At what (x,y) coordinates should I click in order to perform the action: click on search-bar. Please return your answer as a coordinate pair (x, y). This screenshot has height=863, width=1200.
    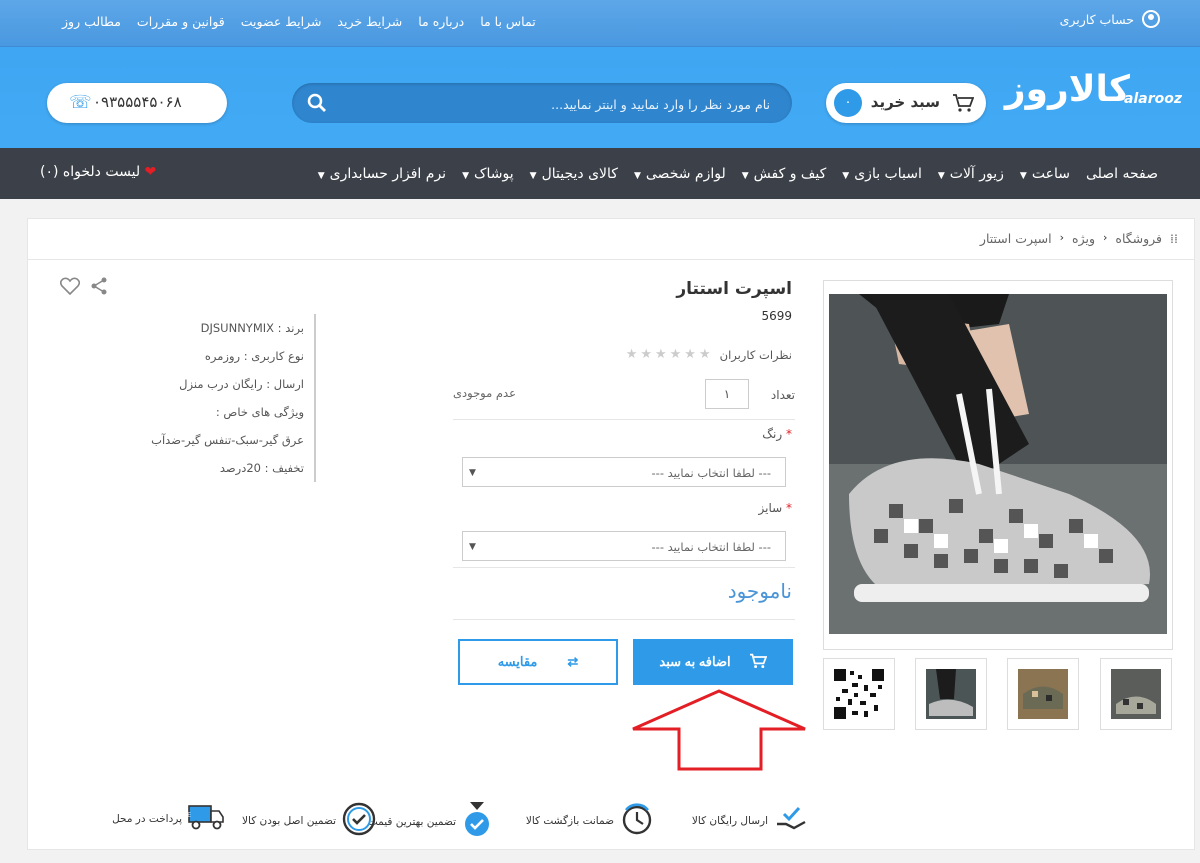
    Looking at the image, I should click on (542, 104).